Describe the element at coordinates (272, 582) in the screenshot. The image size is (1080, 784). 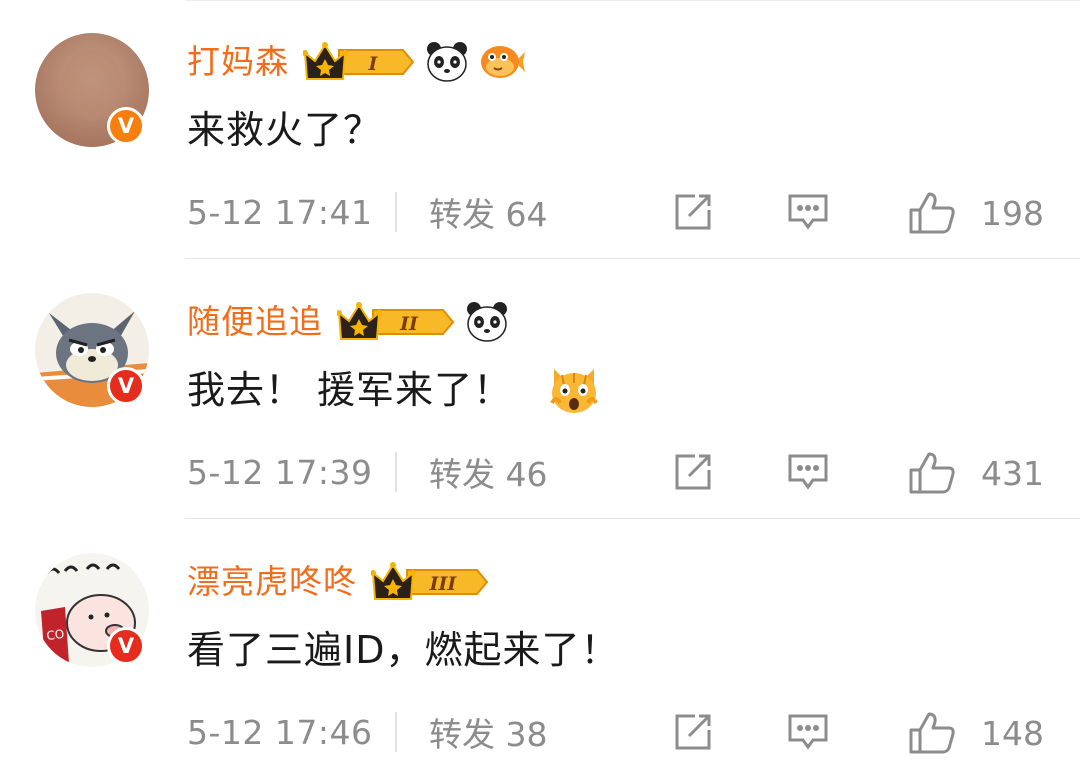
I see `username: 漂亮虎咚咚` at that location.